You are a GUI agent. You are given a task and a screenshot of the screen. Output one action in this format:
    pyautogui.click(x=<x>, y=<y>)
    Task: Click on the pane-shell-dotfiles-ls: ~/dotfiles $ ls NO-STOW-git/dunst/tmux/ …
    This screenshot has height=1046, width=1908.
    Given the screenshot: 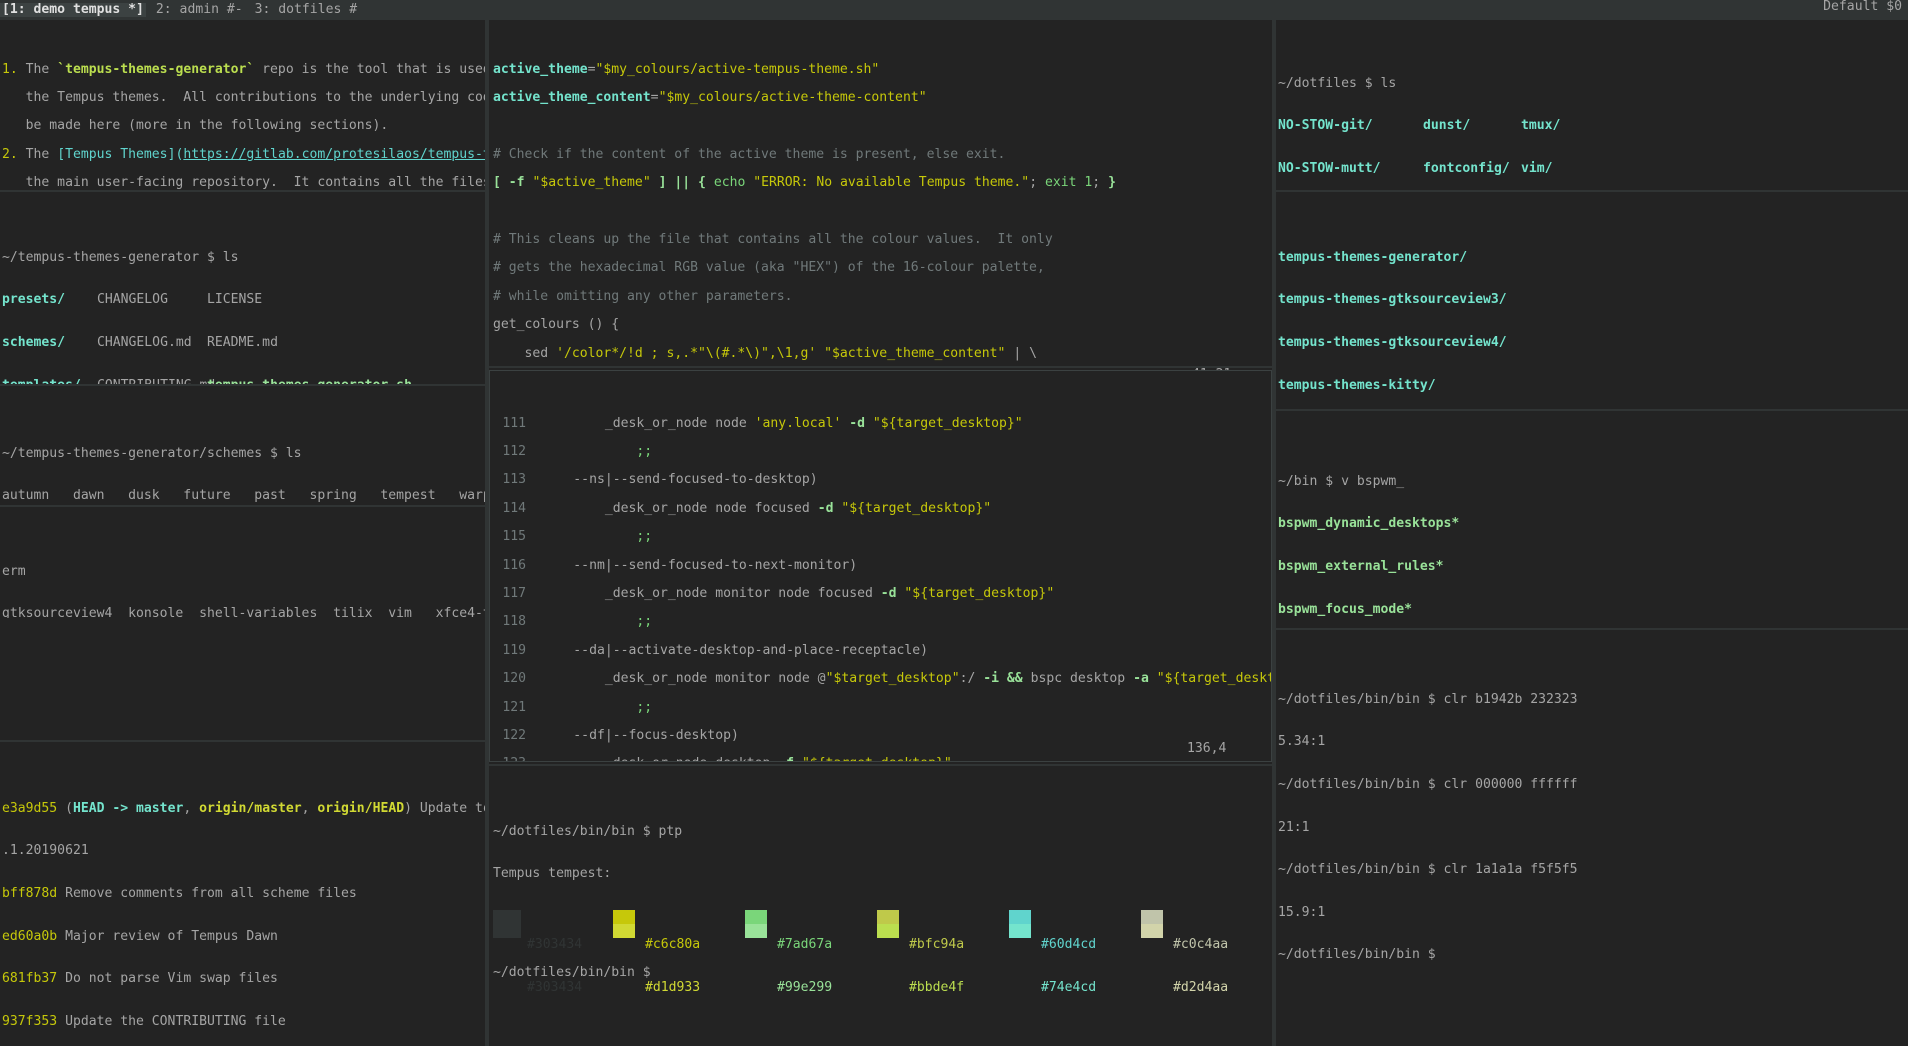 What is the action you would take?
    pyautogui.click(x=1592, y=105)
    